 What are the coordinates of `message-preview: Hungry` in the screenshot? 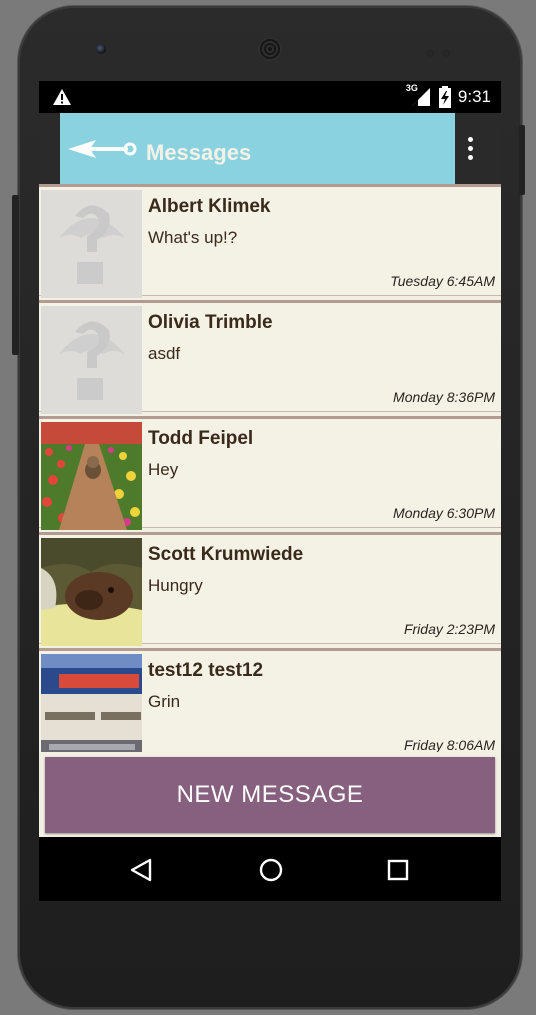 It's located at (175, 585).